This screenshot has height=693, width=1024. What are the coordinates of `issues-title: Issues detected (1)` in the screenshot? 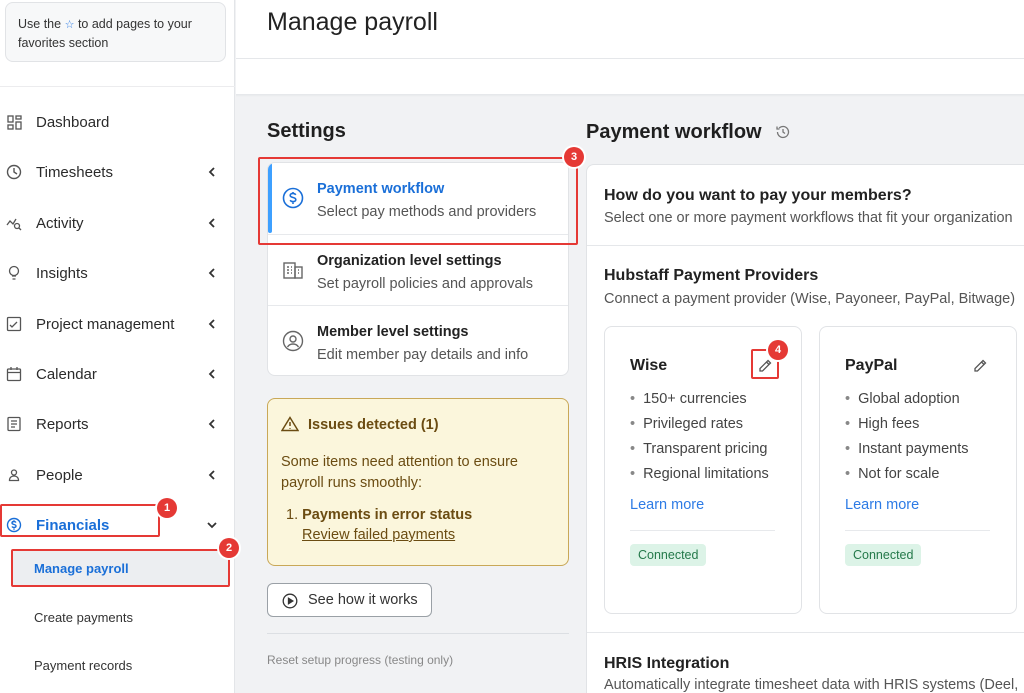 It's located at (373, 425).